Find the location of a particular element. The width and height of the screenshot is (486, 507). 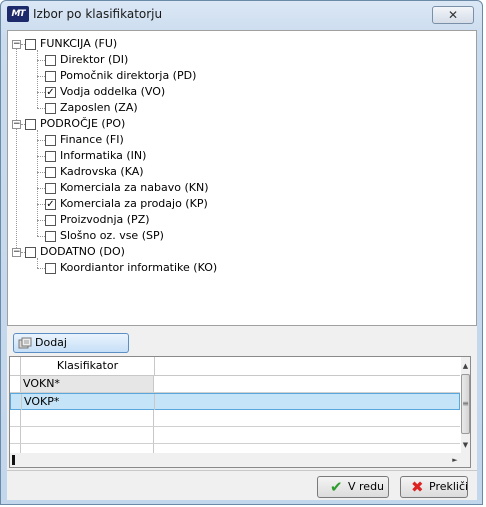

cross-icon: ✖ is located at coordinates (417, 487).